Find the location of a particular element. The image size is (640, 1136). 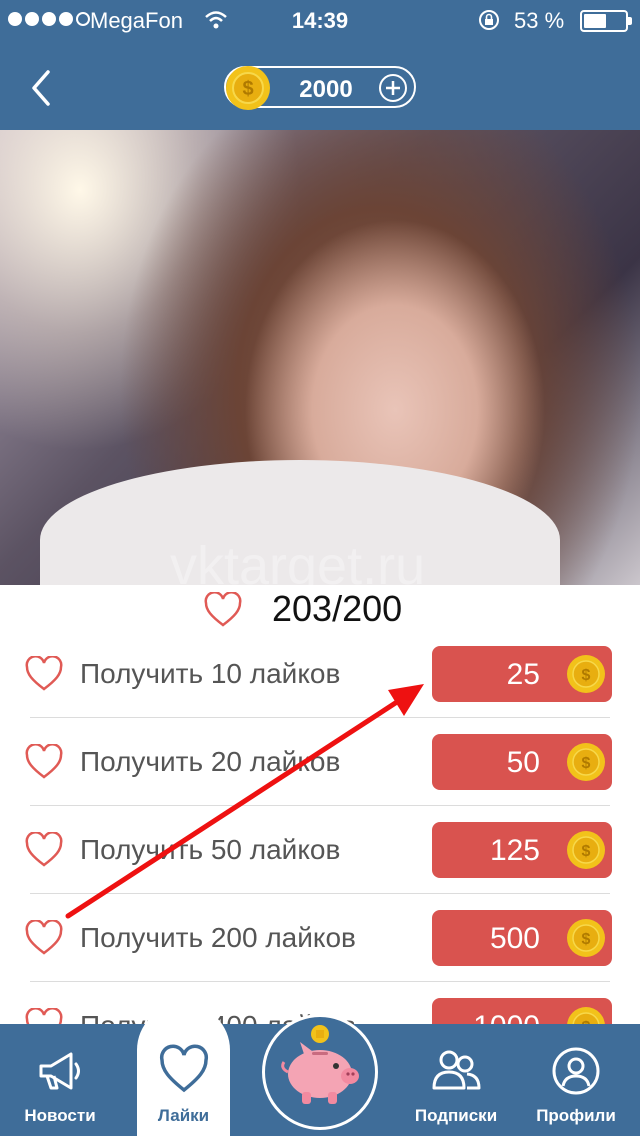

offer-label: Получить 200 лайков is located at coordinates (218, 937).